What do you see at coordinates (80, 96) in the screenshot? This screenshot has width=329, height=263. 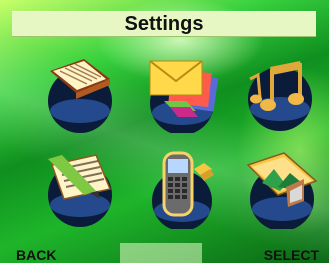 I see `book-icon` at bounding box center [80, 96].